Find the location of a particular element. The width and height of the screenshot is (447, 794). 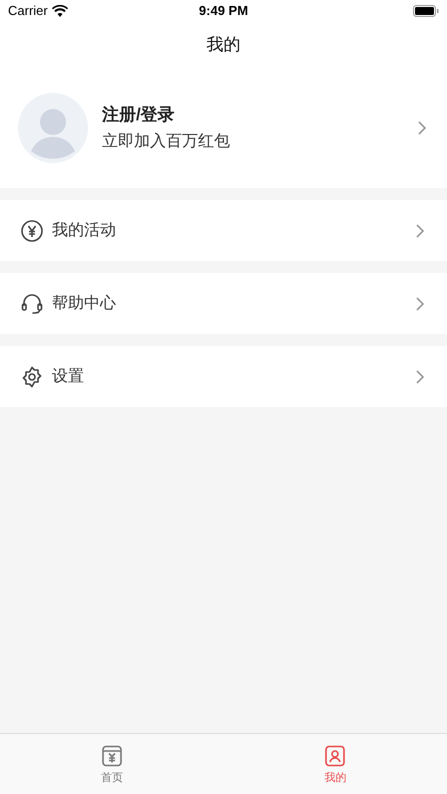

profile-subtitle: 立即加入百万红包 is located at coordinates (166, 142).